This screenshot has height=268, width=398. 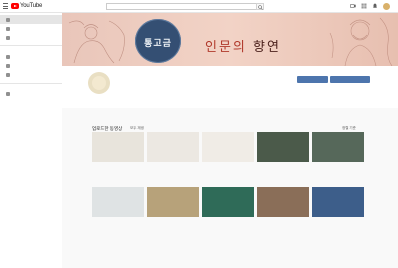 I want to click on youtube-logo: YouTube, so click(x=26, y=6).